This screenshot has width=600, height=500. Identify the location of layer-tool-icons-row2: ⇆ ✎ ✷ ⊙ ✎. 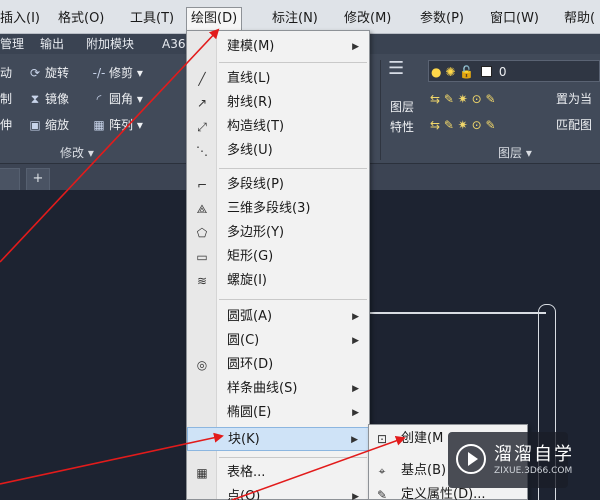
(463, 125).